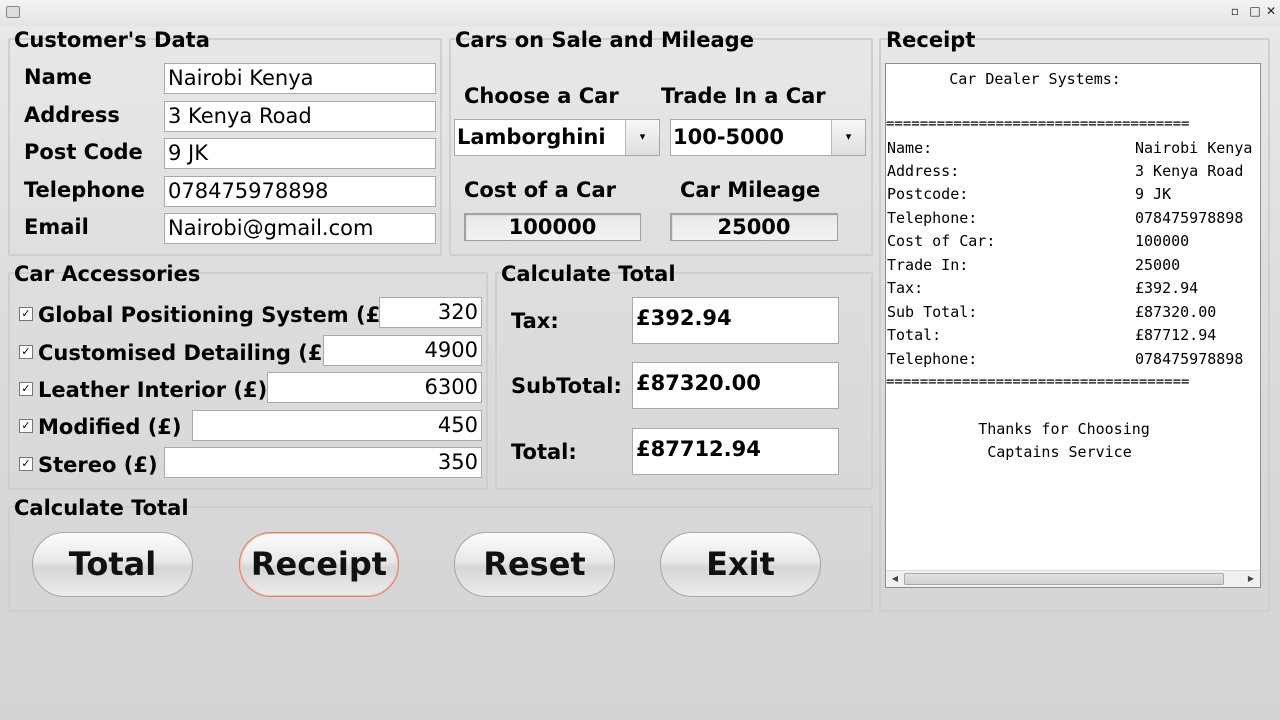 The width and height of the screenshot is (1280, 720). I want to click on scroll-left-icon: ◀, so click(895, 579).